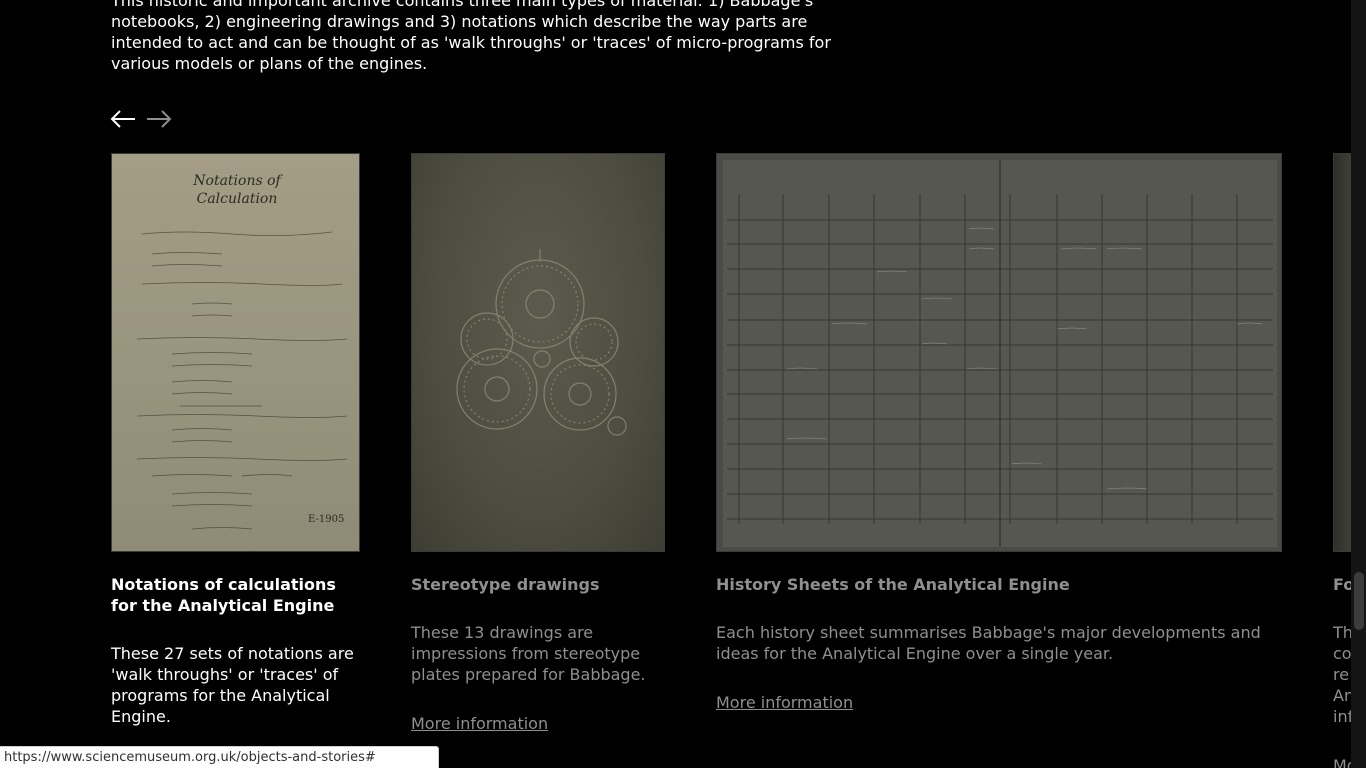  Describe the element at coordinates (326, 519) in the screenshot. I see `manuscript-corner-mark: E-1905` at that location.